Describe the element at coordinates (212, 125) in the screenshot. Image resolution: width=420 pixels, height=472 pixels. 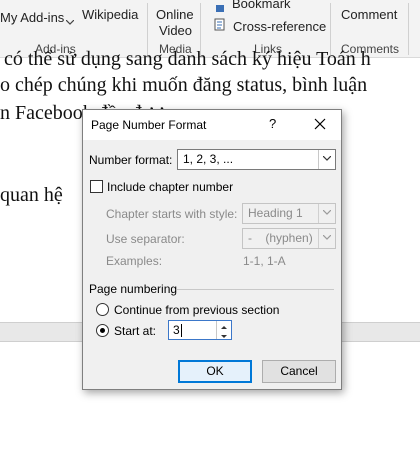
I see `dialog-titlebar: Page Number Format ?` at that location.